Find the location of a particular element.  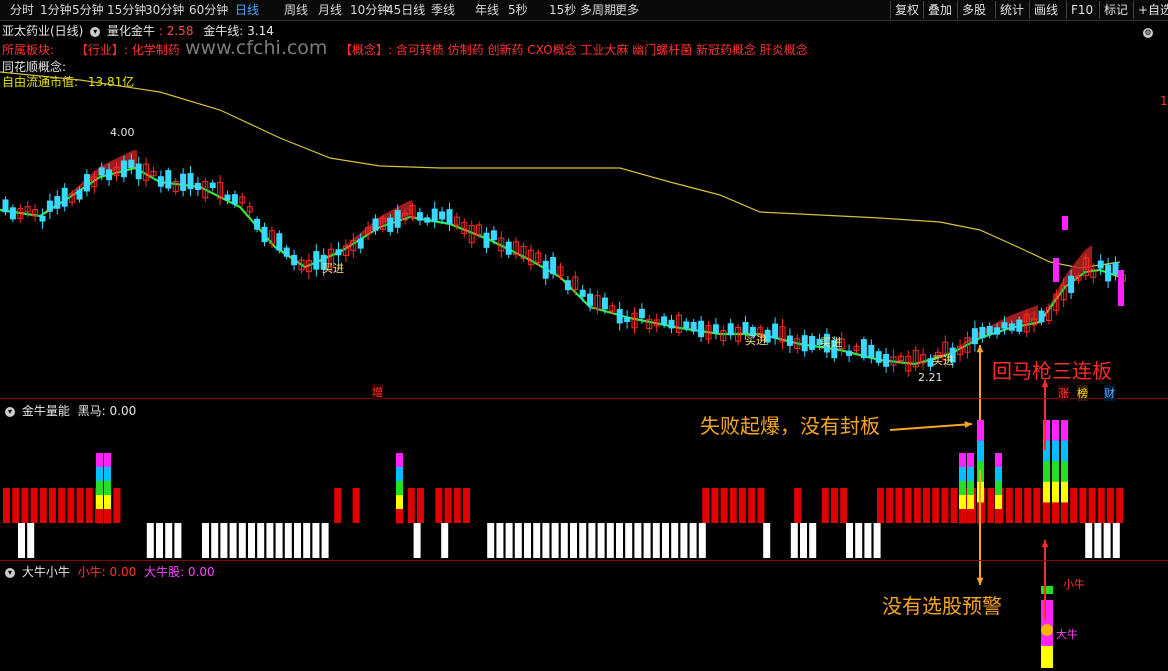

limit-up-candle is located at coordinates (1056, 270).